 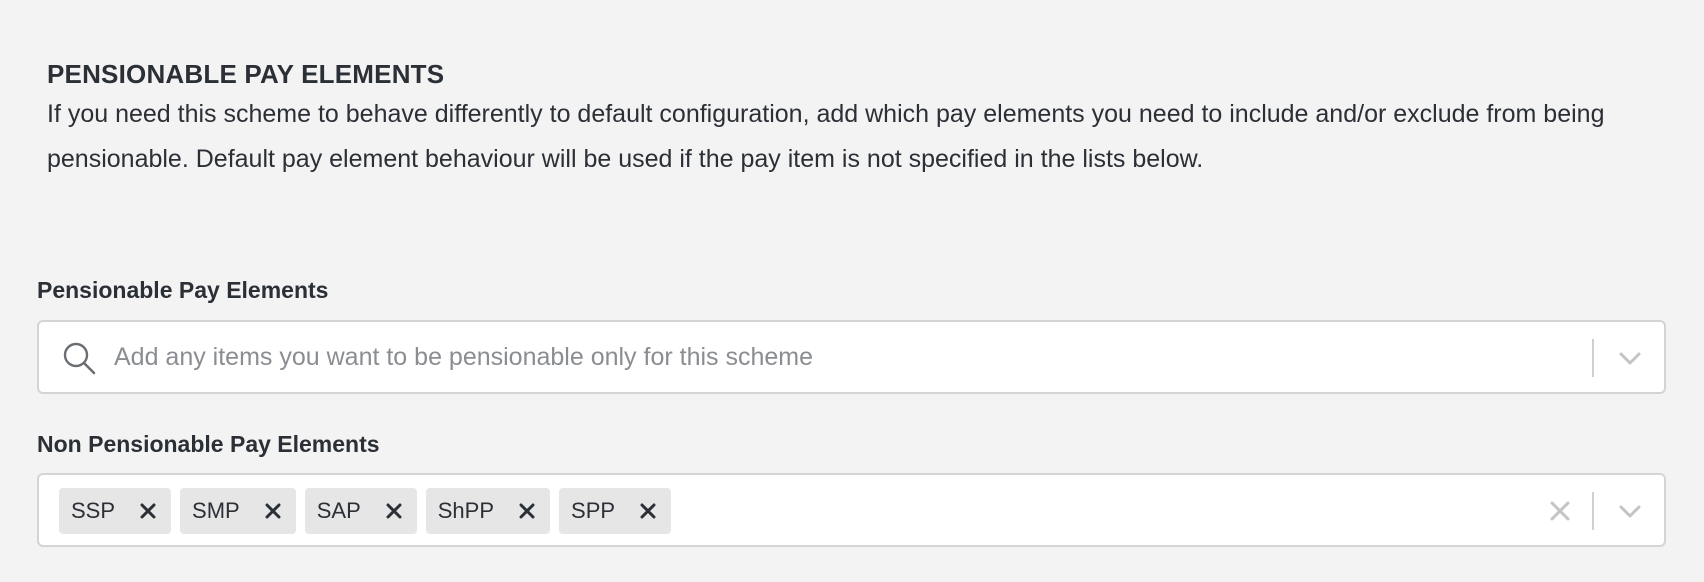 I want to click on pensionable-field-label: Pensionable Pay Elements, so click(x=183, y=290).